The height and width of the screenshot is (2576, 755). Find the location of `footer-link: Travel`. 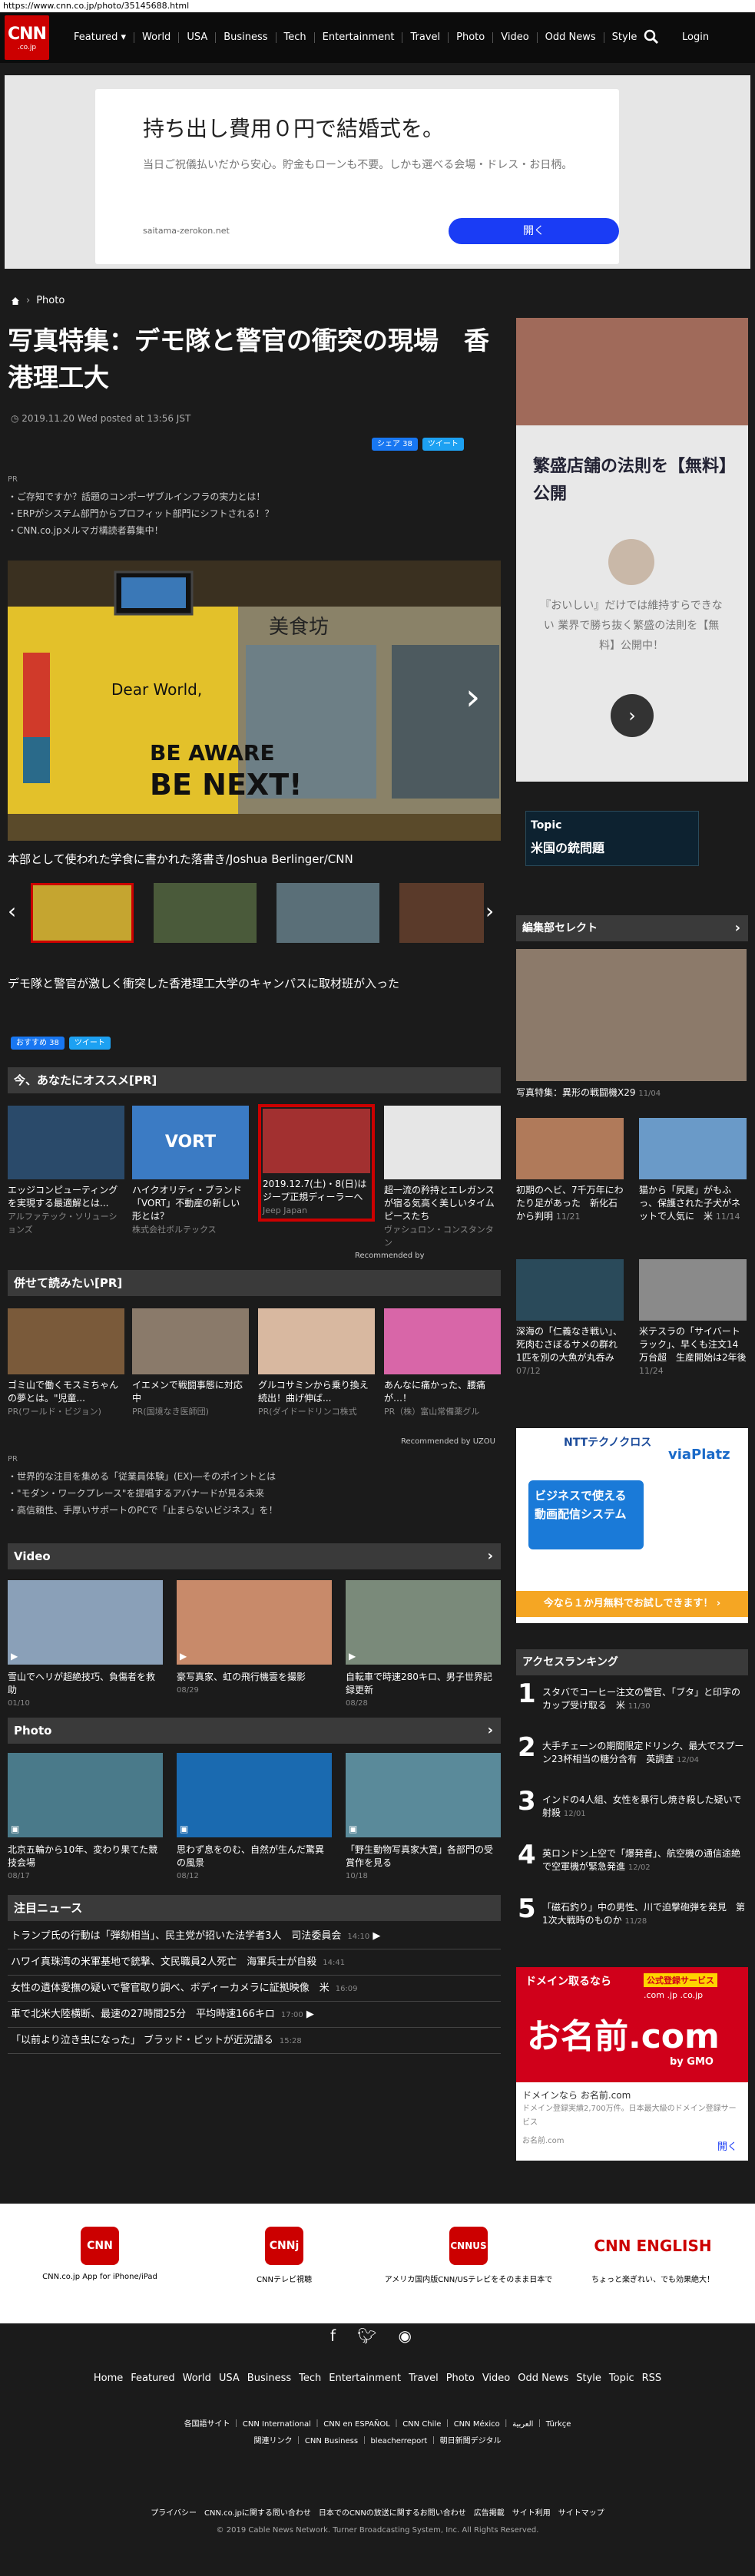

footer-link: Travel is located at coordinates (424, 2378).